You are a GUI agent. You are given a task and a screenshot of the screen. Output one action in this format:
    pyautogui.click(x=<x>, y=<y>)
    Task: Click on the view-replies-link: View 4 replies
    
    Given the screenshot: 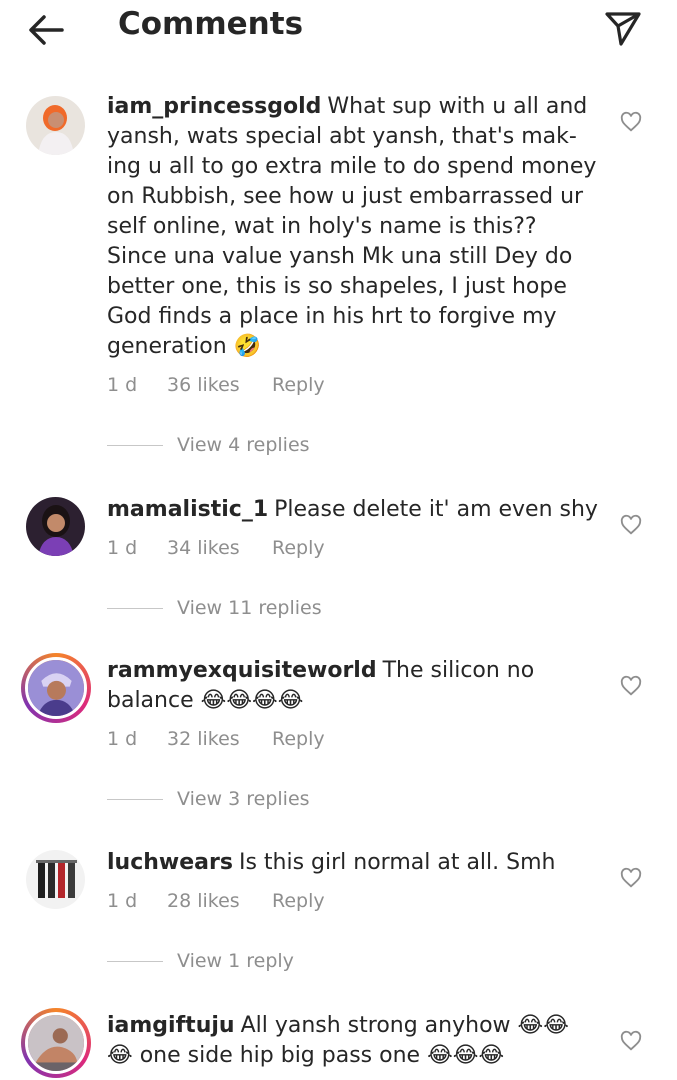 What is the action you would take?
    pyautogui.click(x=208, y=445)
    